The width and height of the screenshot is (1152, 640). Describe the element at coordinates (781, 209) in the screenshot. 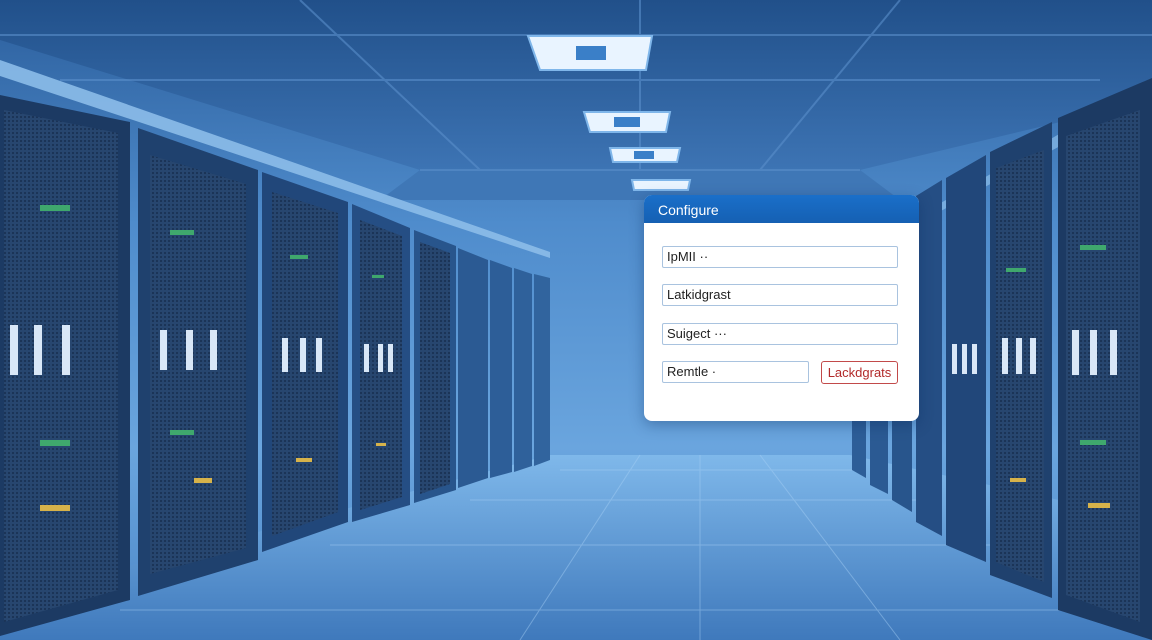

I see `dialog-title: Configure` at that location.